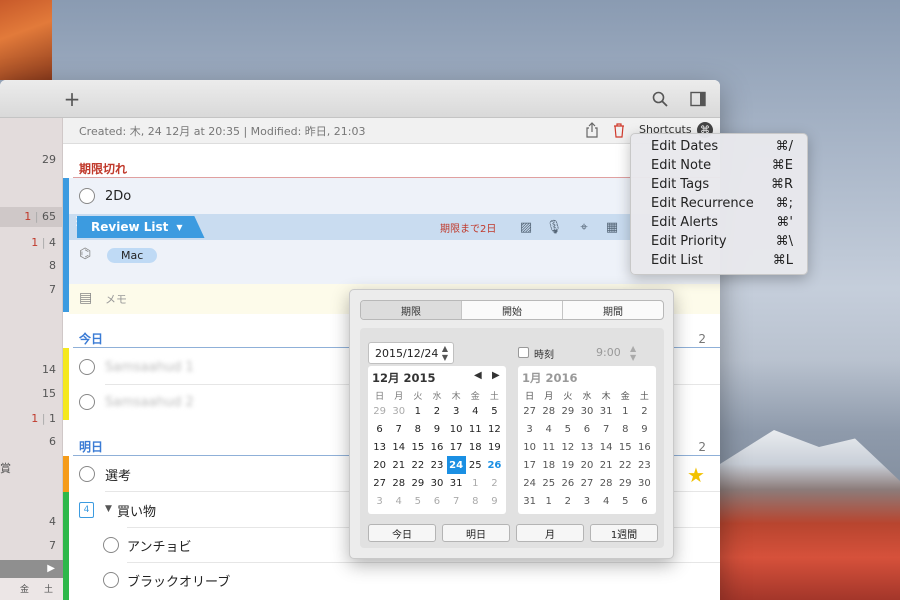 Image resolution: width=900 pixels, height=600 pixels. Describe the element at coordinates (719, 147) in the screenshot. I see `menu-item-edit-dates: Edit Dates ⌘/` at that location.